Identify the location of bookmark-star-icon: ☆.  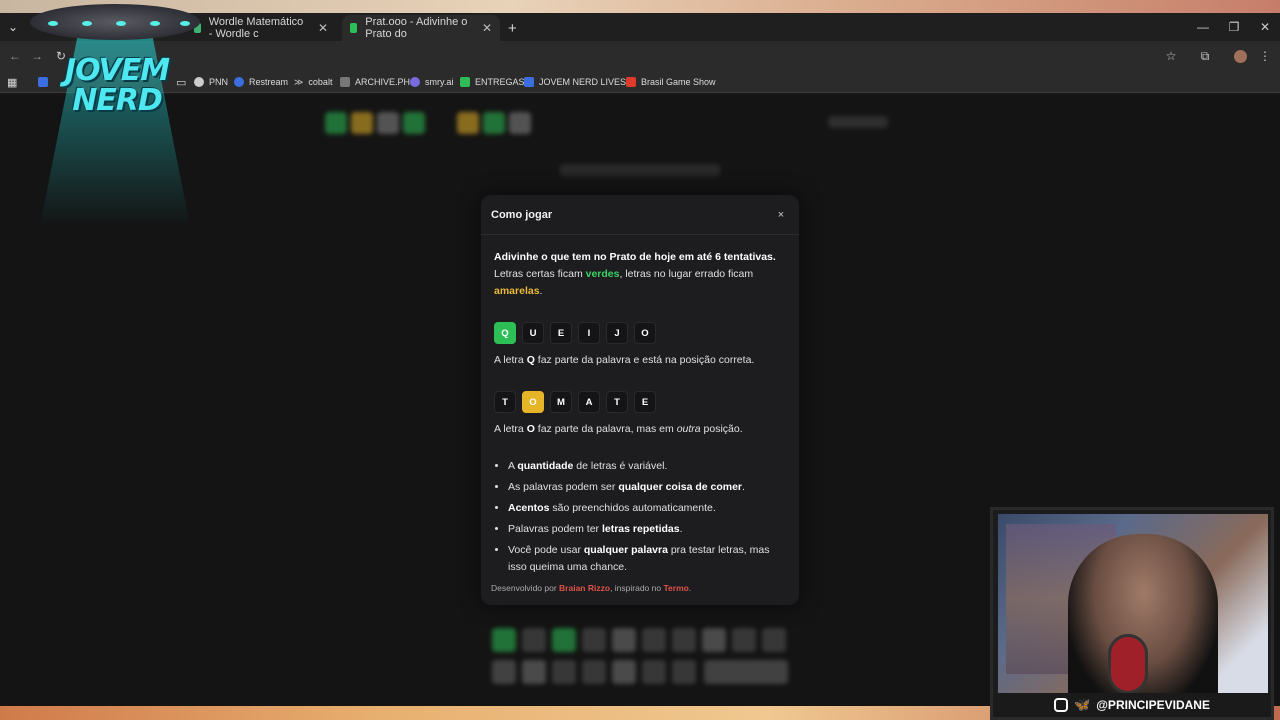
(1171, 56).